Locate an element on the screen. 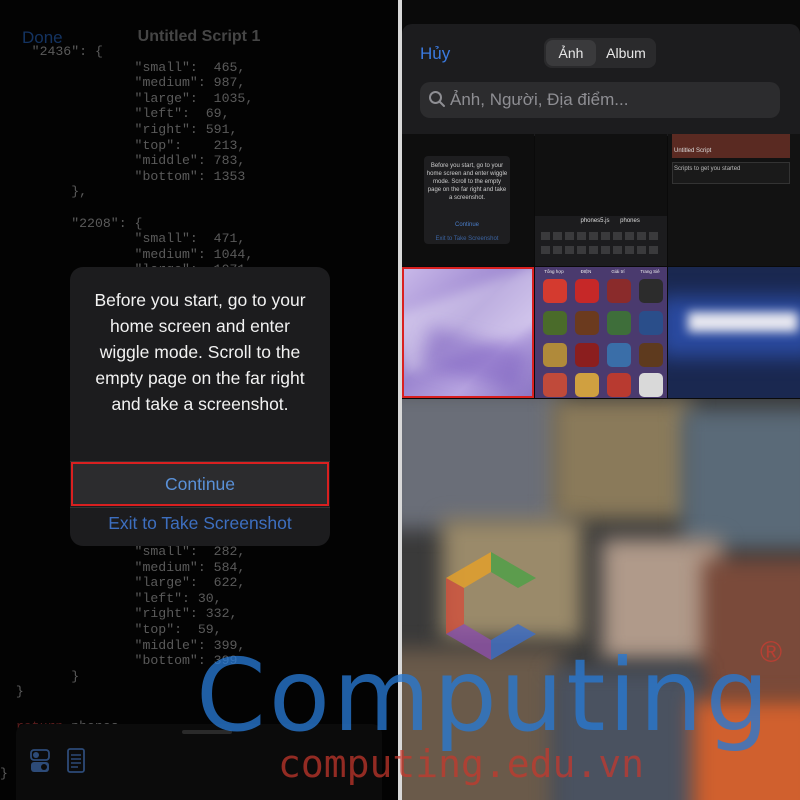 This screenshot has width=800, height=800. exit-to-take-screenshot-button: Exit to Take Screenshot is located at coordinates (200, 526).